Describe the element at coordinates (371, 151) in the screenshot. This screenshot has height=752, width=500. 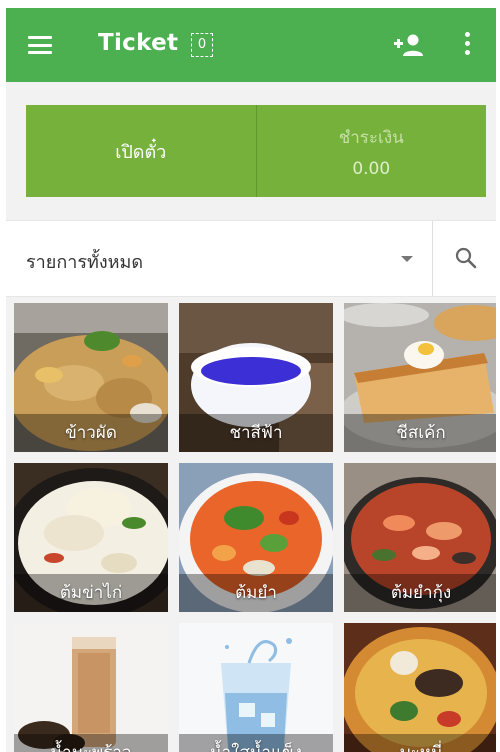
I see `pay-button: ชำระเงิน 0.00` at that location.